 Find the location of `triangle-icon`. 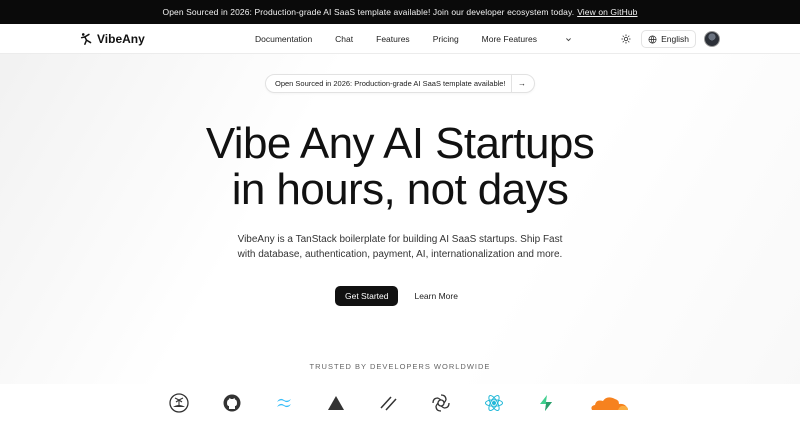

triangle-icon is located at coordinates (336, 403).